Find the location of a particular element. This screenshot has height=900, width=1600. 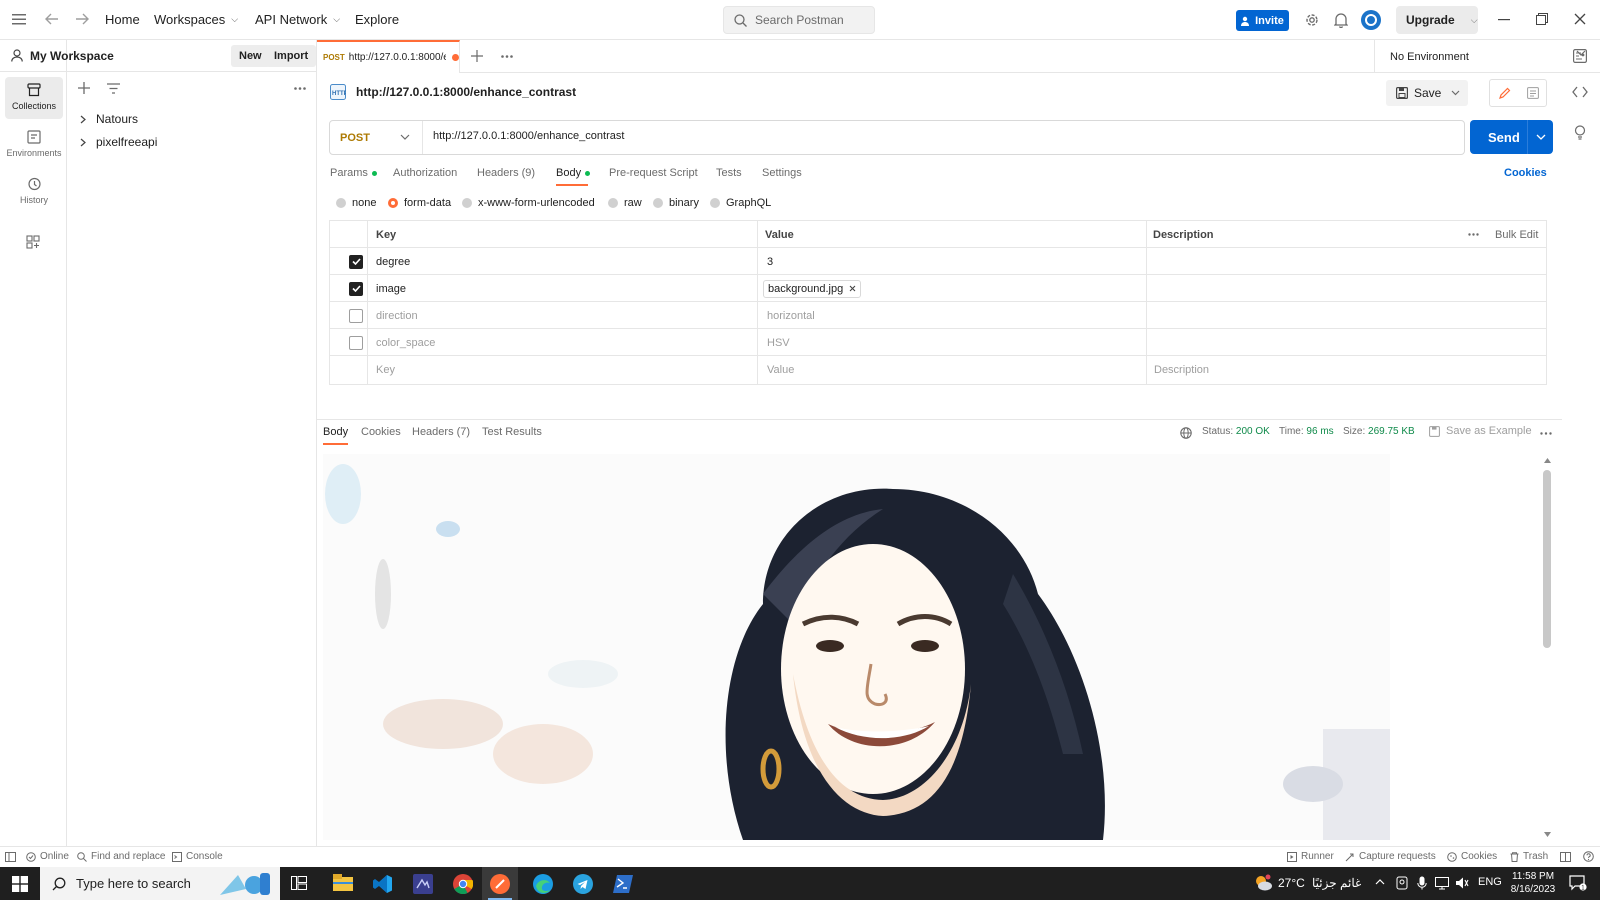

row-key: color_space is located at coordinates (405, 342).